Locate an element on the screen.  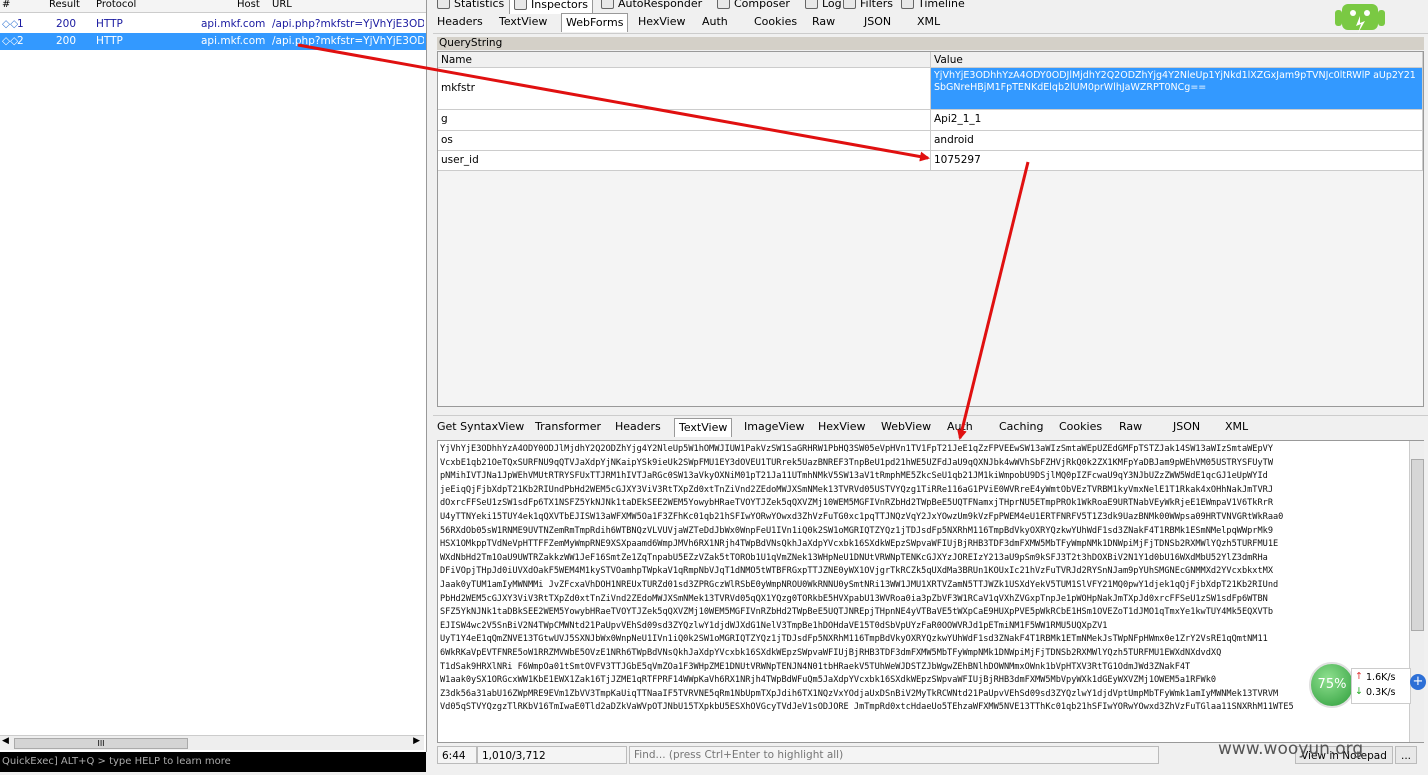
tab-response-raw: Raw is located at coordinates (1130, 427).